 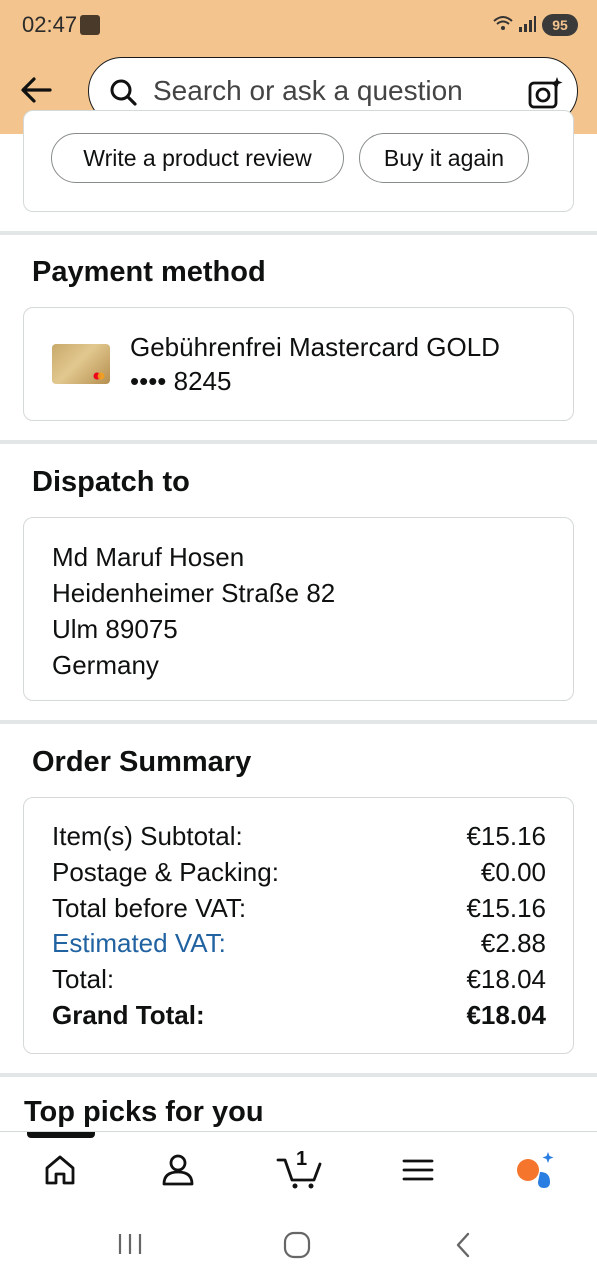 I want to click on summary-label: Postage & Packing:, so click(x=165, y=872).